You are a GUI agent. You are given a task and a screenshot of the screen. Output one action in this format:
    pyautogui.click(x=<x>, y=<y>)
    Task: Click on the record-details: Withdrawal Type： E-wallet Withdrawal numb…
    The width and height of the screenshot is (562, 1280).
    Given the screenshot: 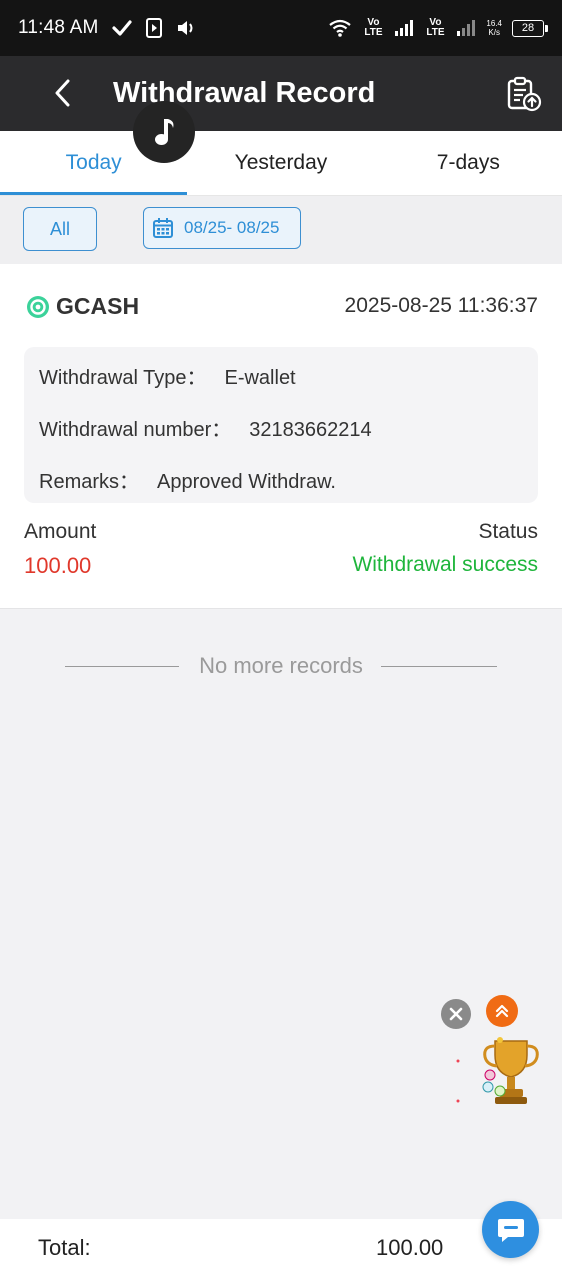 What is the action you would take?
    pyautogui.click(x=281, y=425)
    